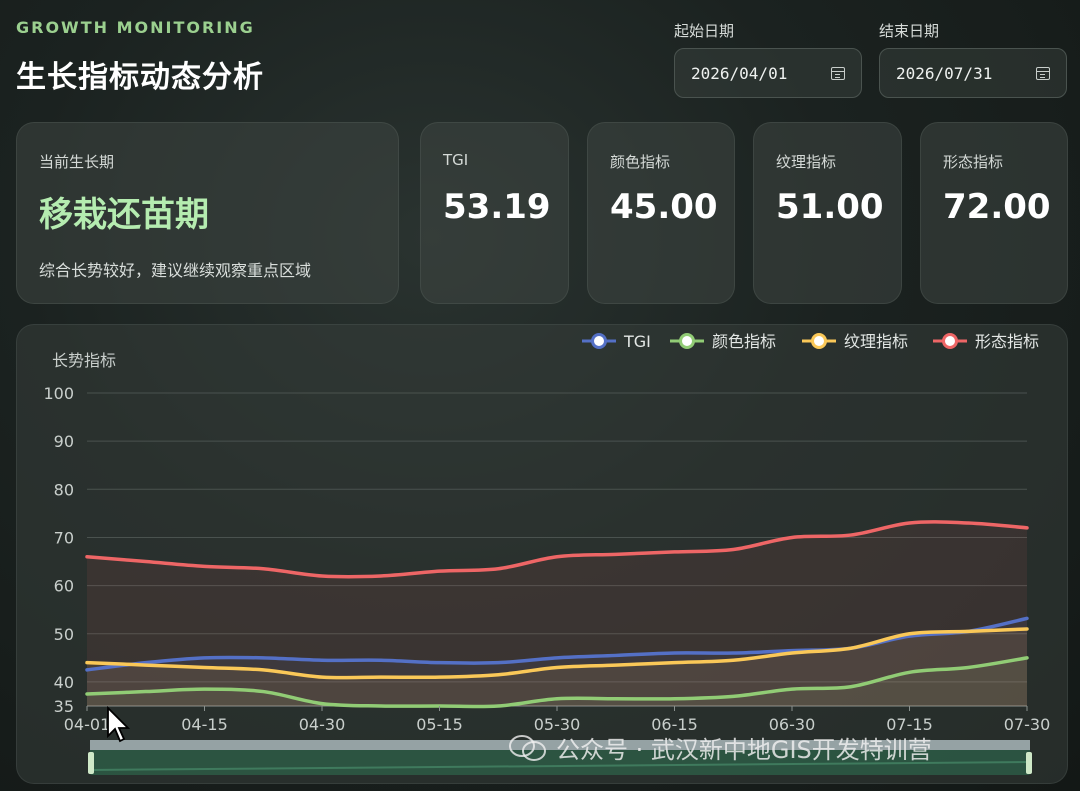 Image resolution: width=1080 pixels, height=791 pixels. Describe the element at coordinates (744, 750) in the screenshot. I see `watermark-text: 公众号 · 武汉新中地GIS开发特训营` at that location.